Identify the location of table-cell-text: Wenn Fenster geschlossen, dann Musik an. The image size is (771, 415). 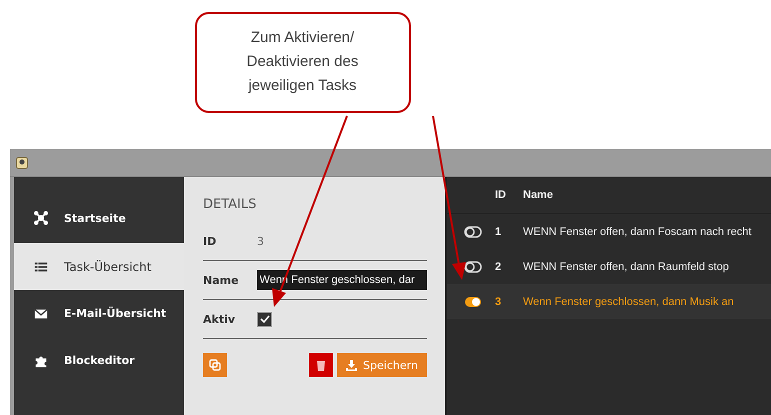
(629, 302).